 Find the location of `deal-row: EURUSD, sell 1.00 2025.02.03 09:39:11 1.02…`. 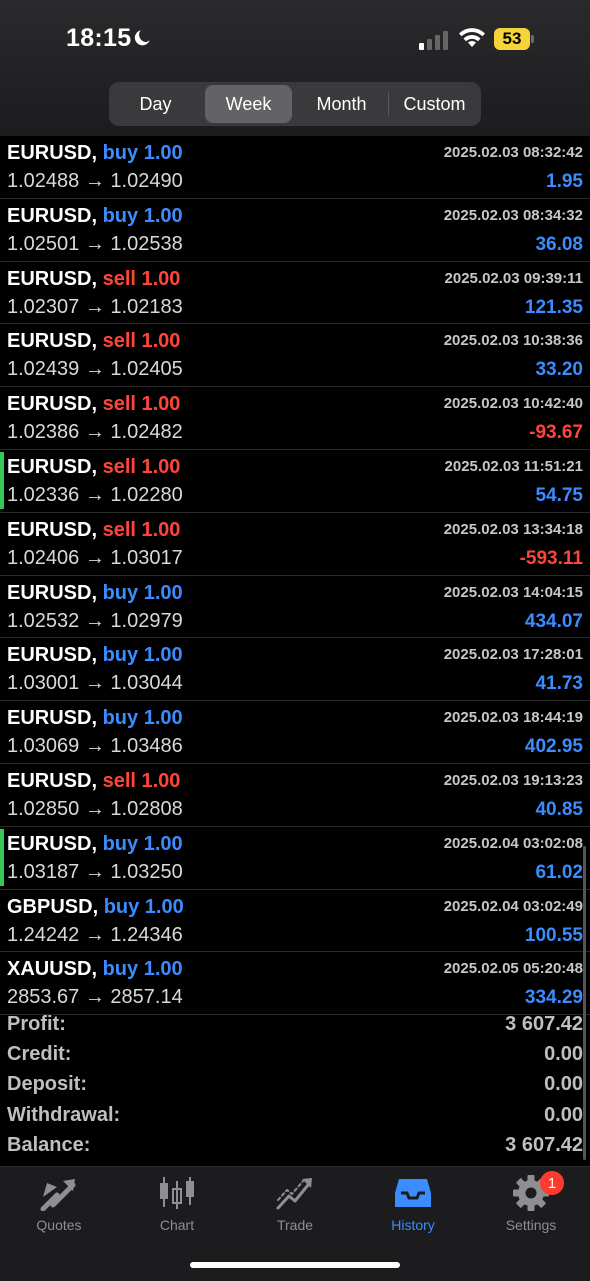

deal-row: EURUSD, sell 1.00 2025.02.03 09:39:11 1.02… is located at coordinates (295, 293).